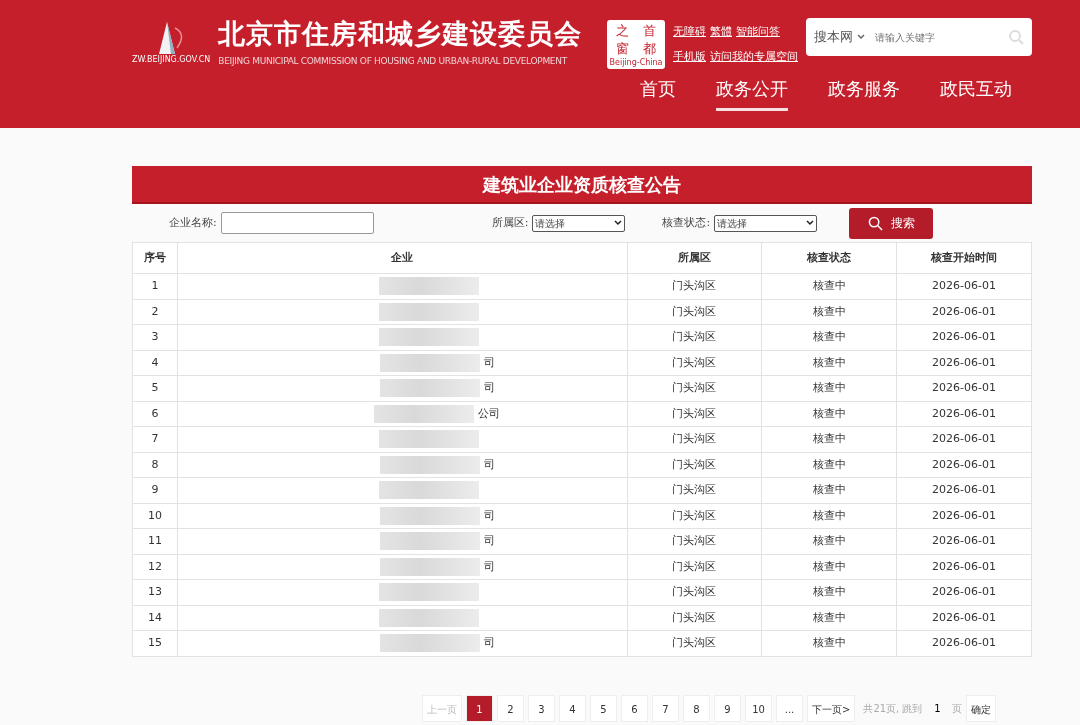 The image size is (1080, 725). I want to click on table-cell: 2, so click(155, 312).